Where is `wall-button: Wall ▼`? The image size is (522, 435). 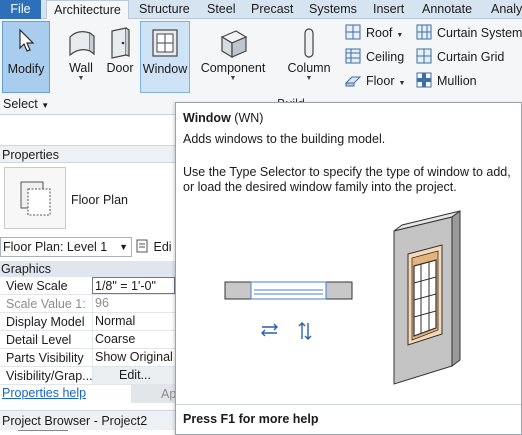
wall-button: Wall ▼ is located at coordinates (81, 57).